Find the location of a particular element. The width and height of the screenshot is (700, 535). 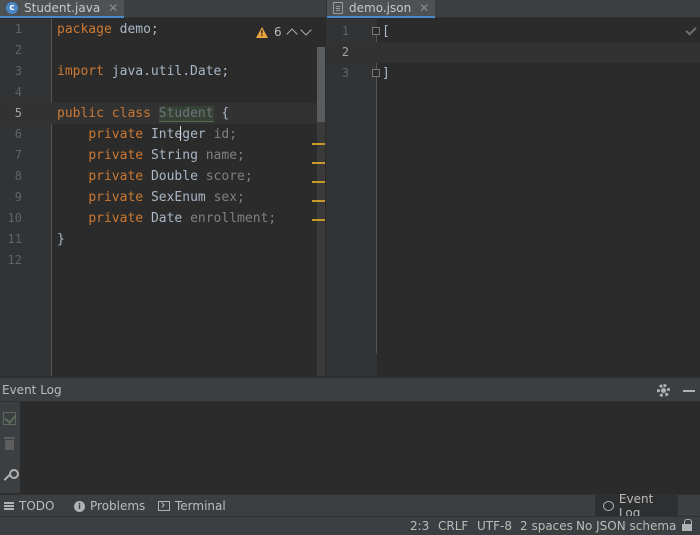

code-line: 4 is located at coordinates (163, 92).